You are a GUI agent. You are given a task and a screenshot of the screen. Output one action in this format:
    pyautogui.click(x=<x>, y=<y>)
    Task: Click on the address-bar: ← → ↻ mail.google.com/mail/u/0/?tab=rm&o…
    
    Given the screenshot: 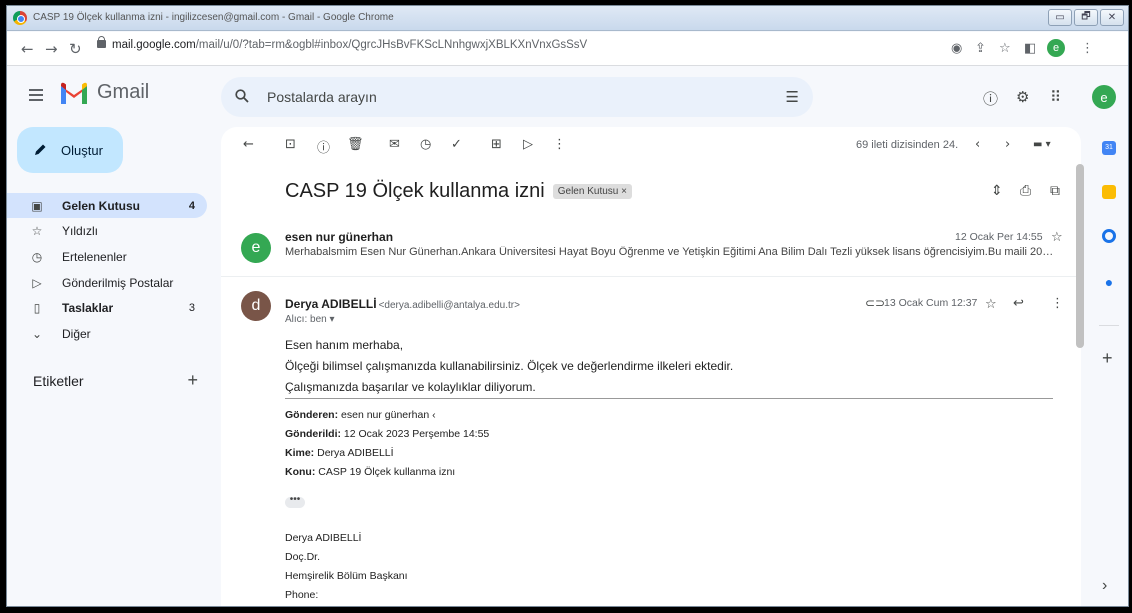 What is the action you would take?
    pyautogui.click(x=567, y=49)
    